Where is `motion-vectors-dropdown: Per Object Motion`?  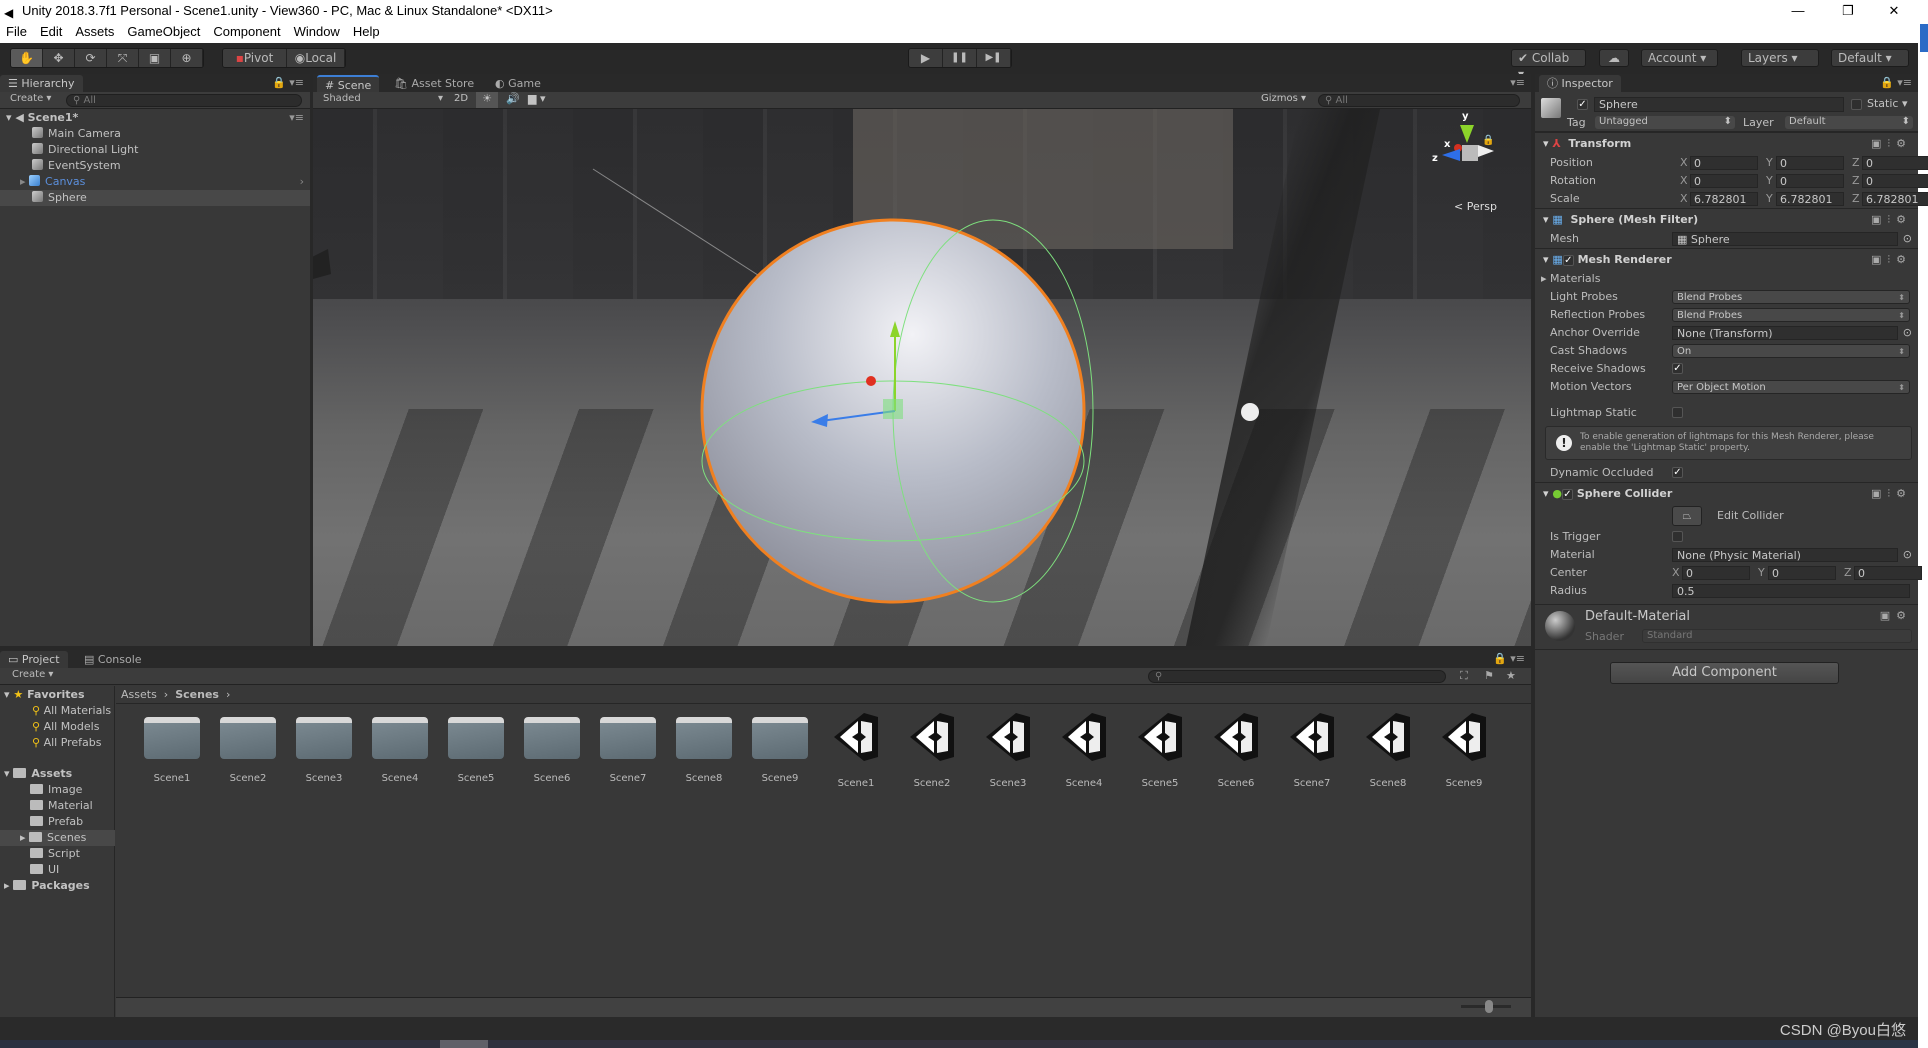
motion-vectors-dropdown: Per Object Motion is located at coordinates (1791, 387).